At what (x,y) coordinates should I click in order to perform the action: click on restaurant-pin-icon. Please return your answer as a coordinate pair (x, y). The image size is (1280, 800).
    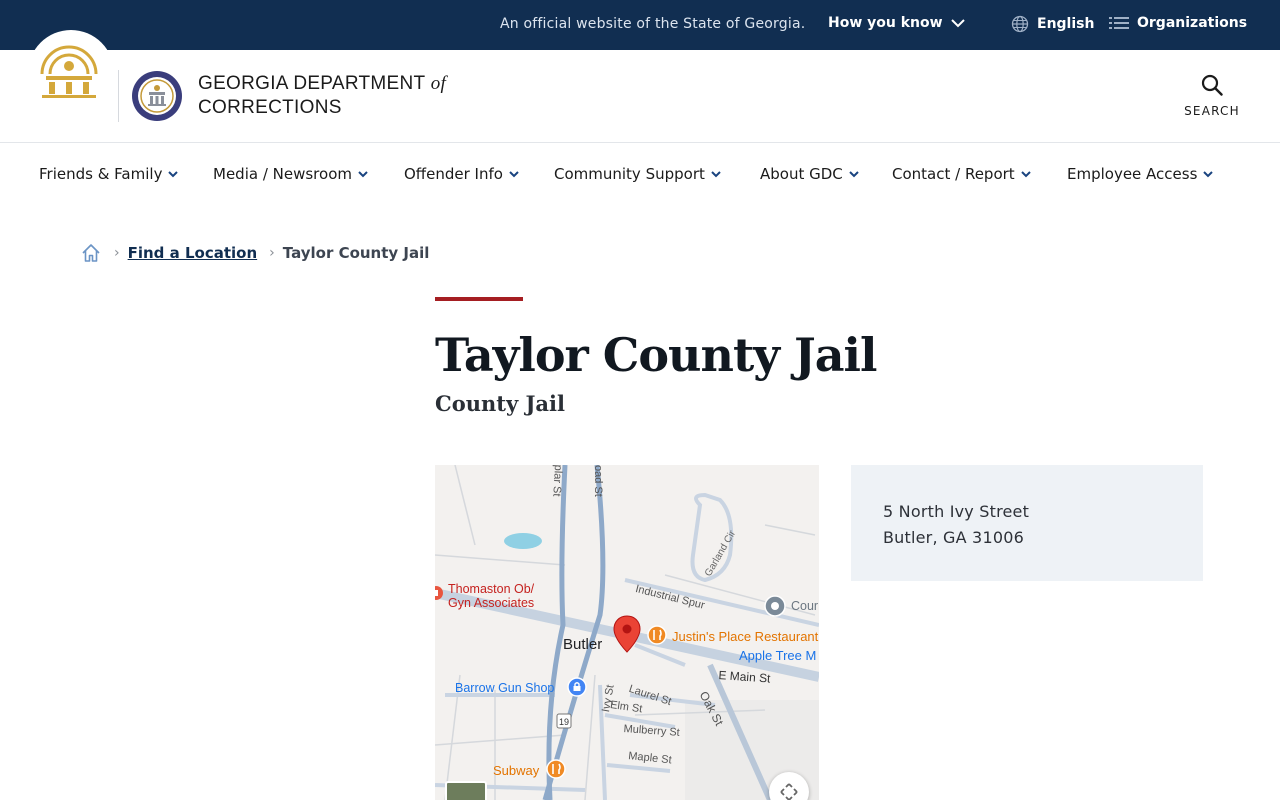
    Looking at the image, I should click on (657, 635).